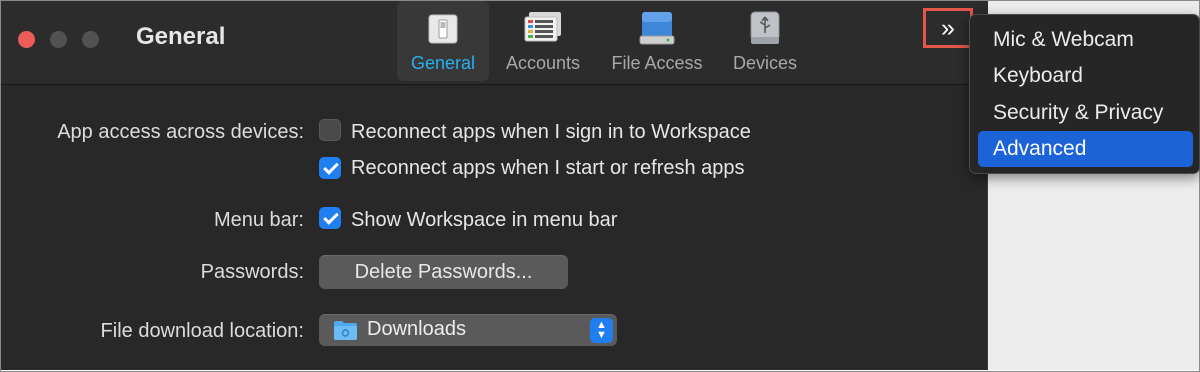 This screenshot has width=1200, height=372. Describe the element at coordinates (468, 330) in the screenshot. I see `file-download-location-select: Downloads ▲ ▼` at that location.